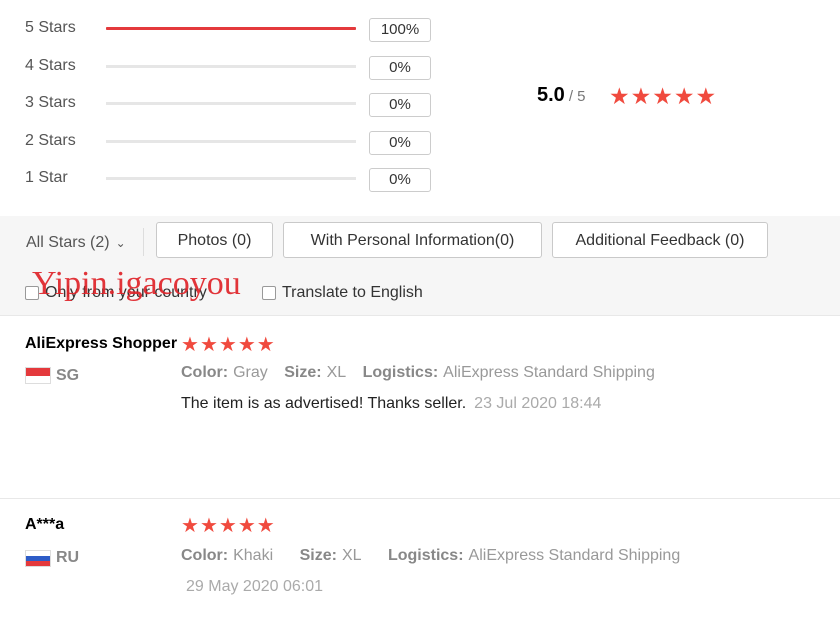  What do you see at coordinates (660, 240) in the screenshot?
I see `additional-feedback-filter-button: Additional Feedback (0)` at bounding box center [660, 240].